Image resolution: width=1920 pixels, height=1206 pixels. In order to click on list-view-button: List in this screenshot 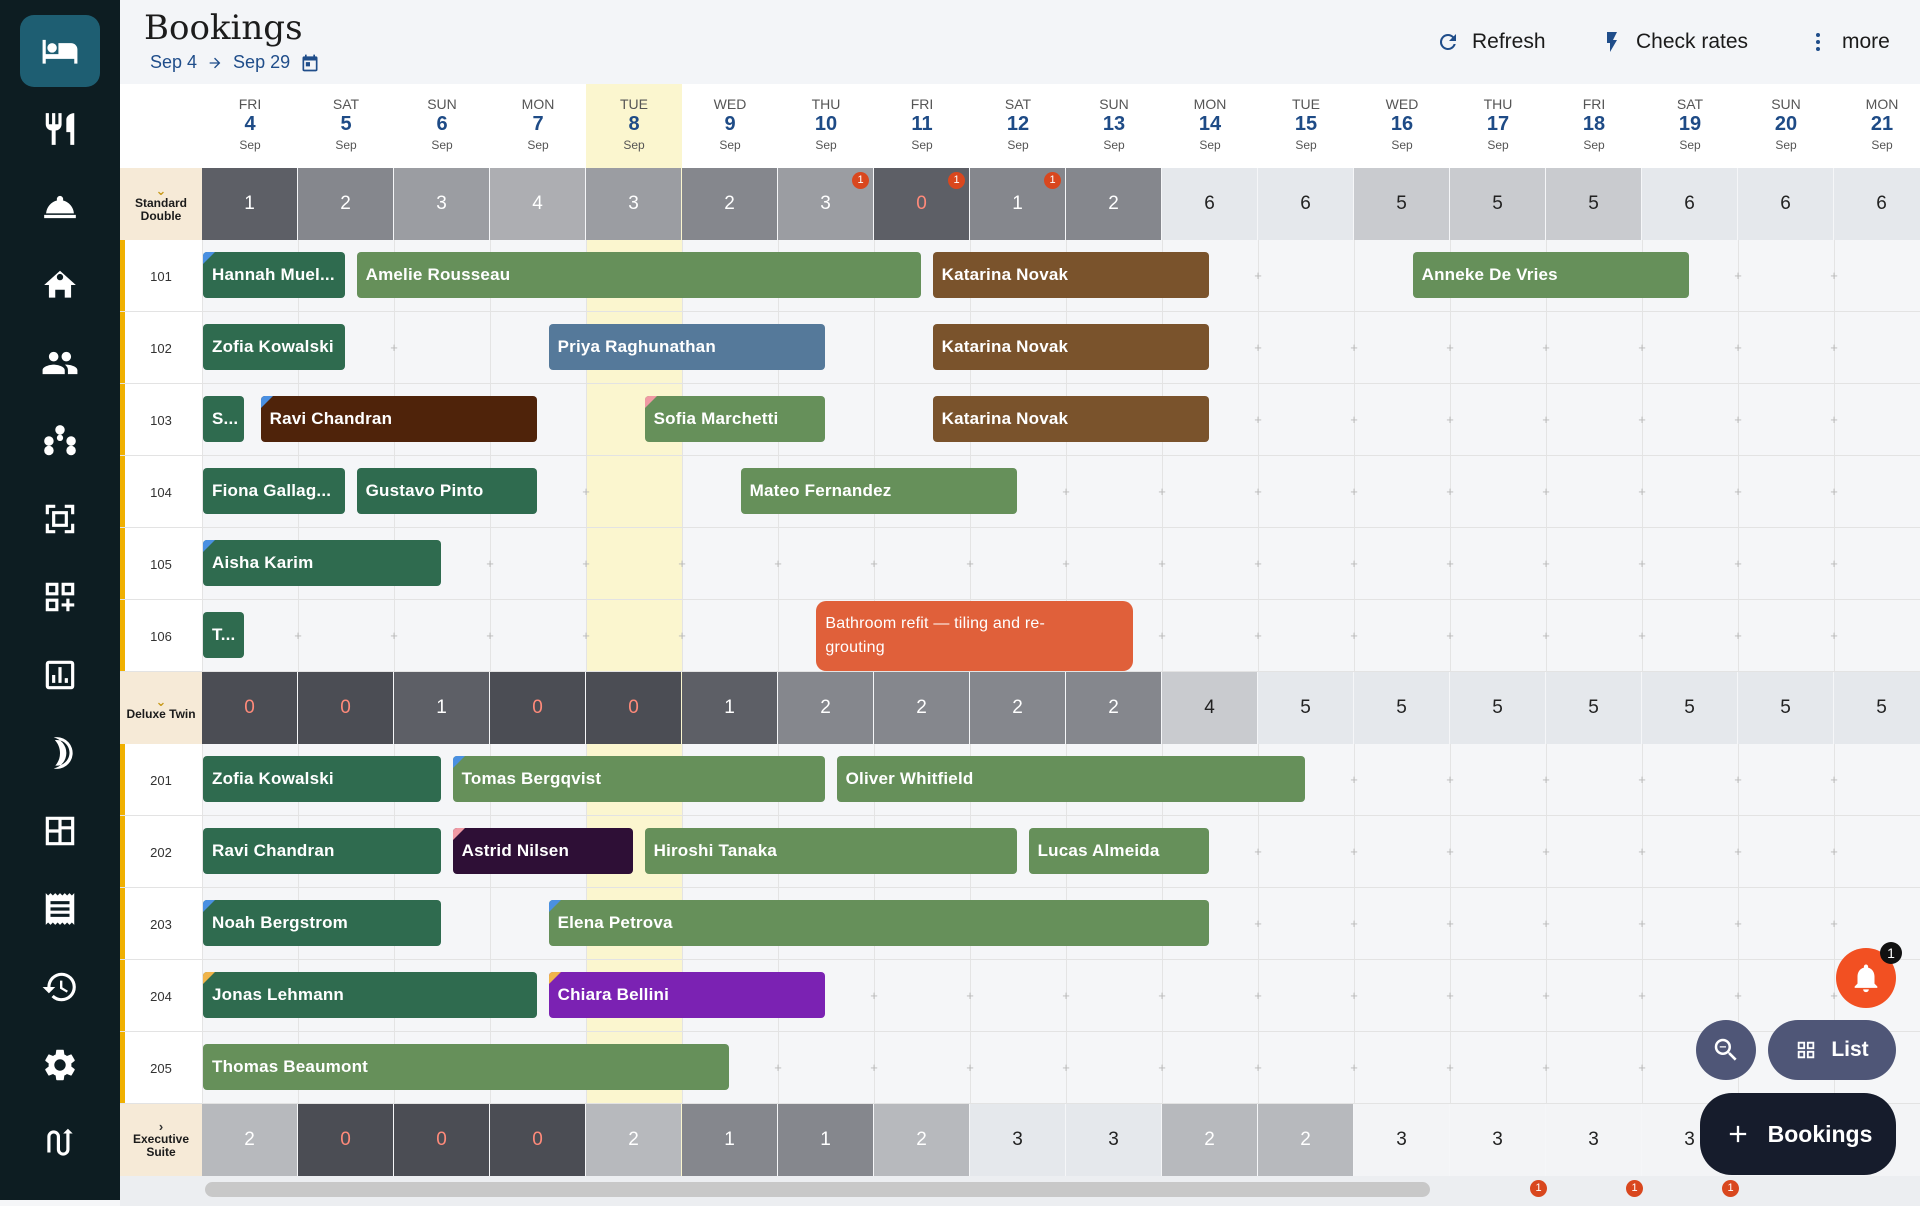, I will do `click(1832, 1050)`.